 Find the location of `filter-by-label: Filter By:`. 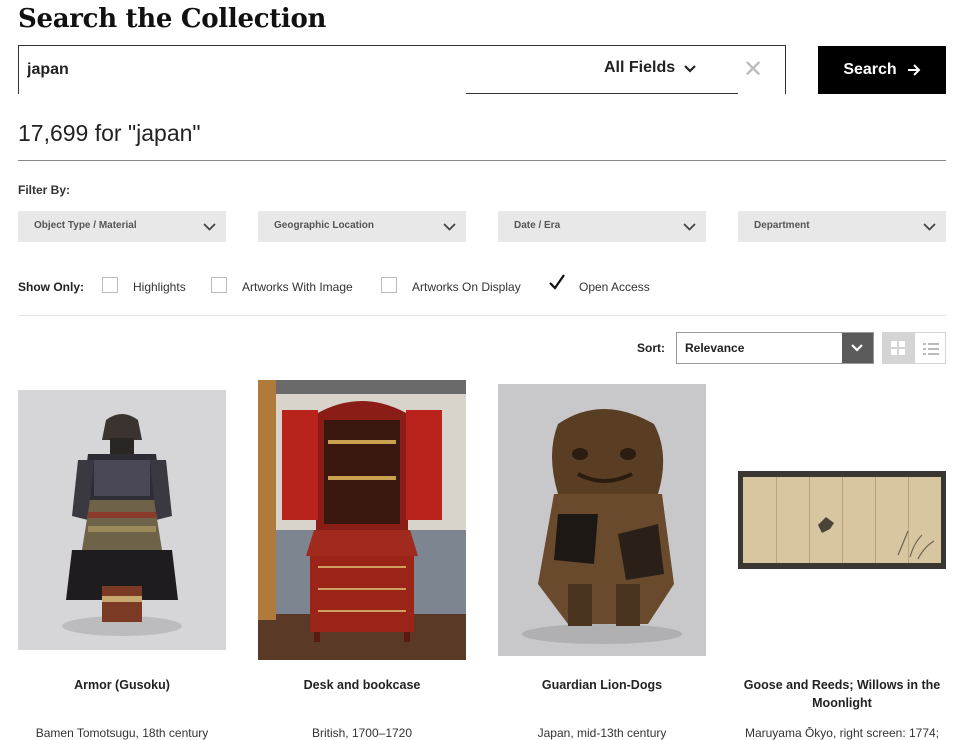

filter-by-label: Filter By: is located at coordinates (44, 190).